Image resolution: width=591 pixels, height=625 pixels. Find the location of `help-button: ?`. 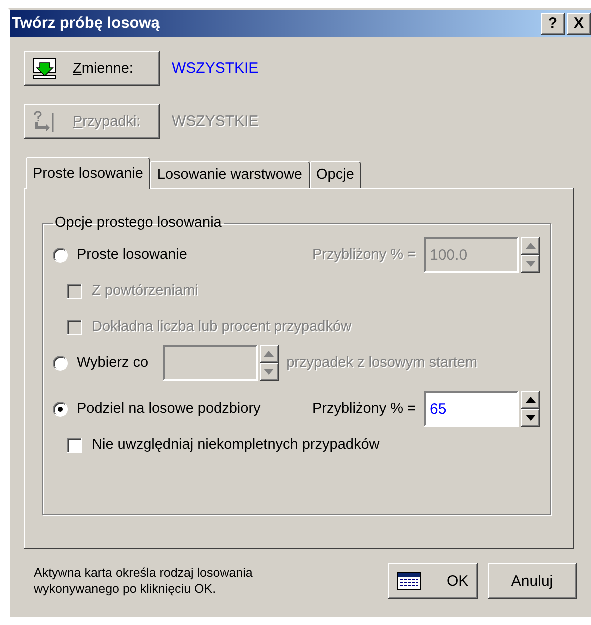

help-button: ? is located at coordinates (553, 23).